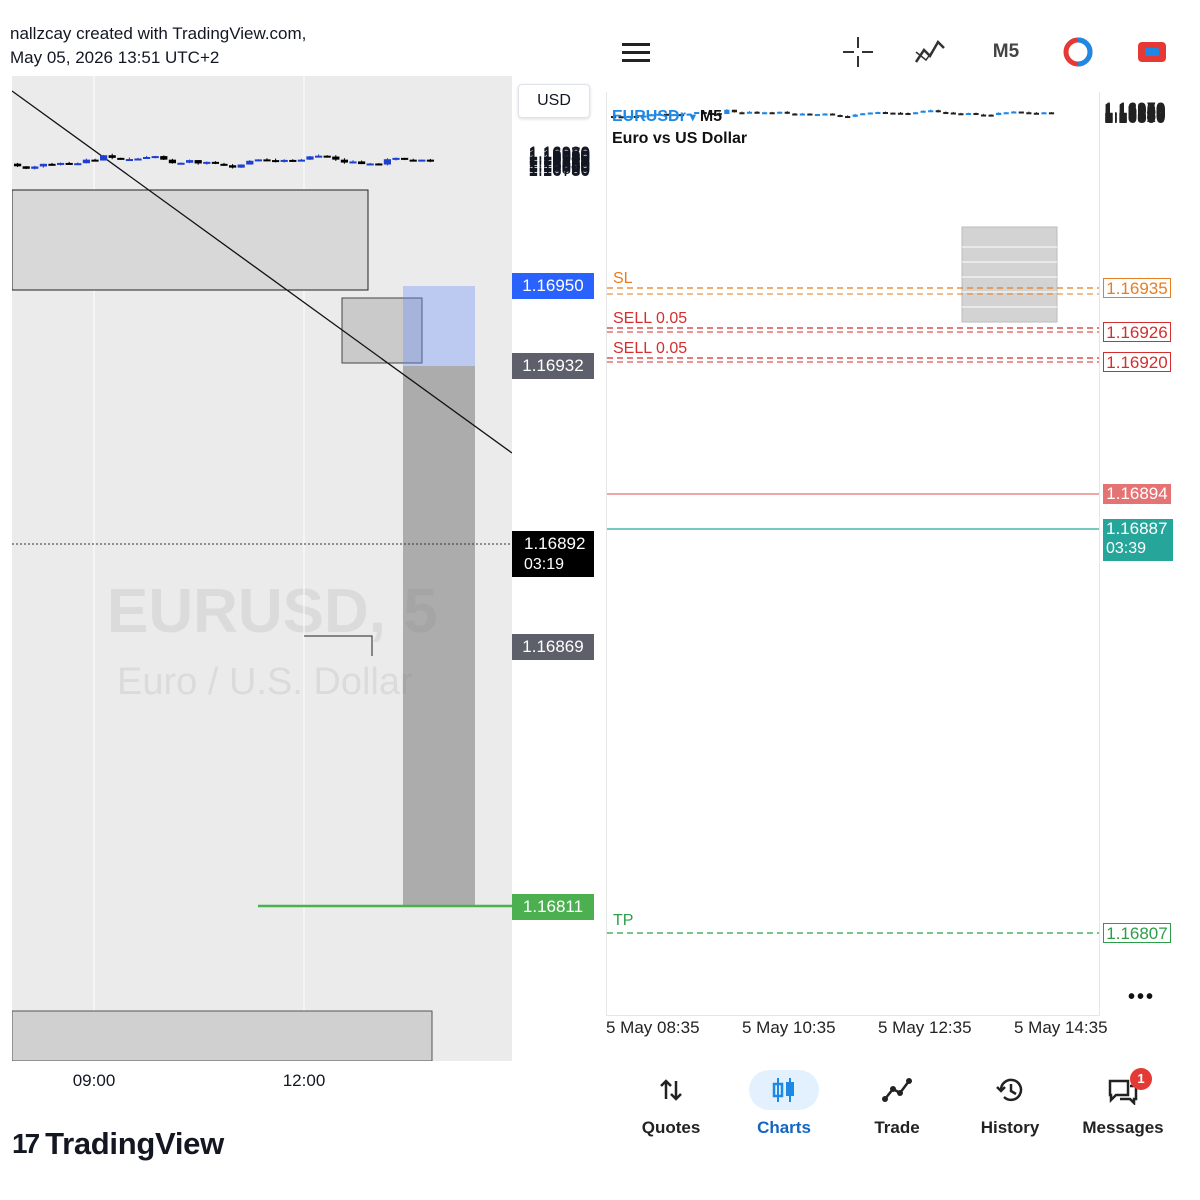 The width and height of the screenshot is (1200, 1200). What do you see at coordinates (693, 117) in the screenshot?
I see `symbol-dropdown-icon: ▾` at bounding box center [693, 117].